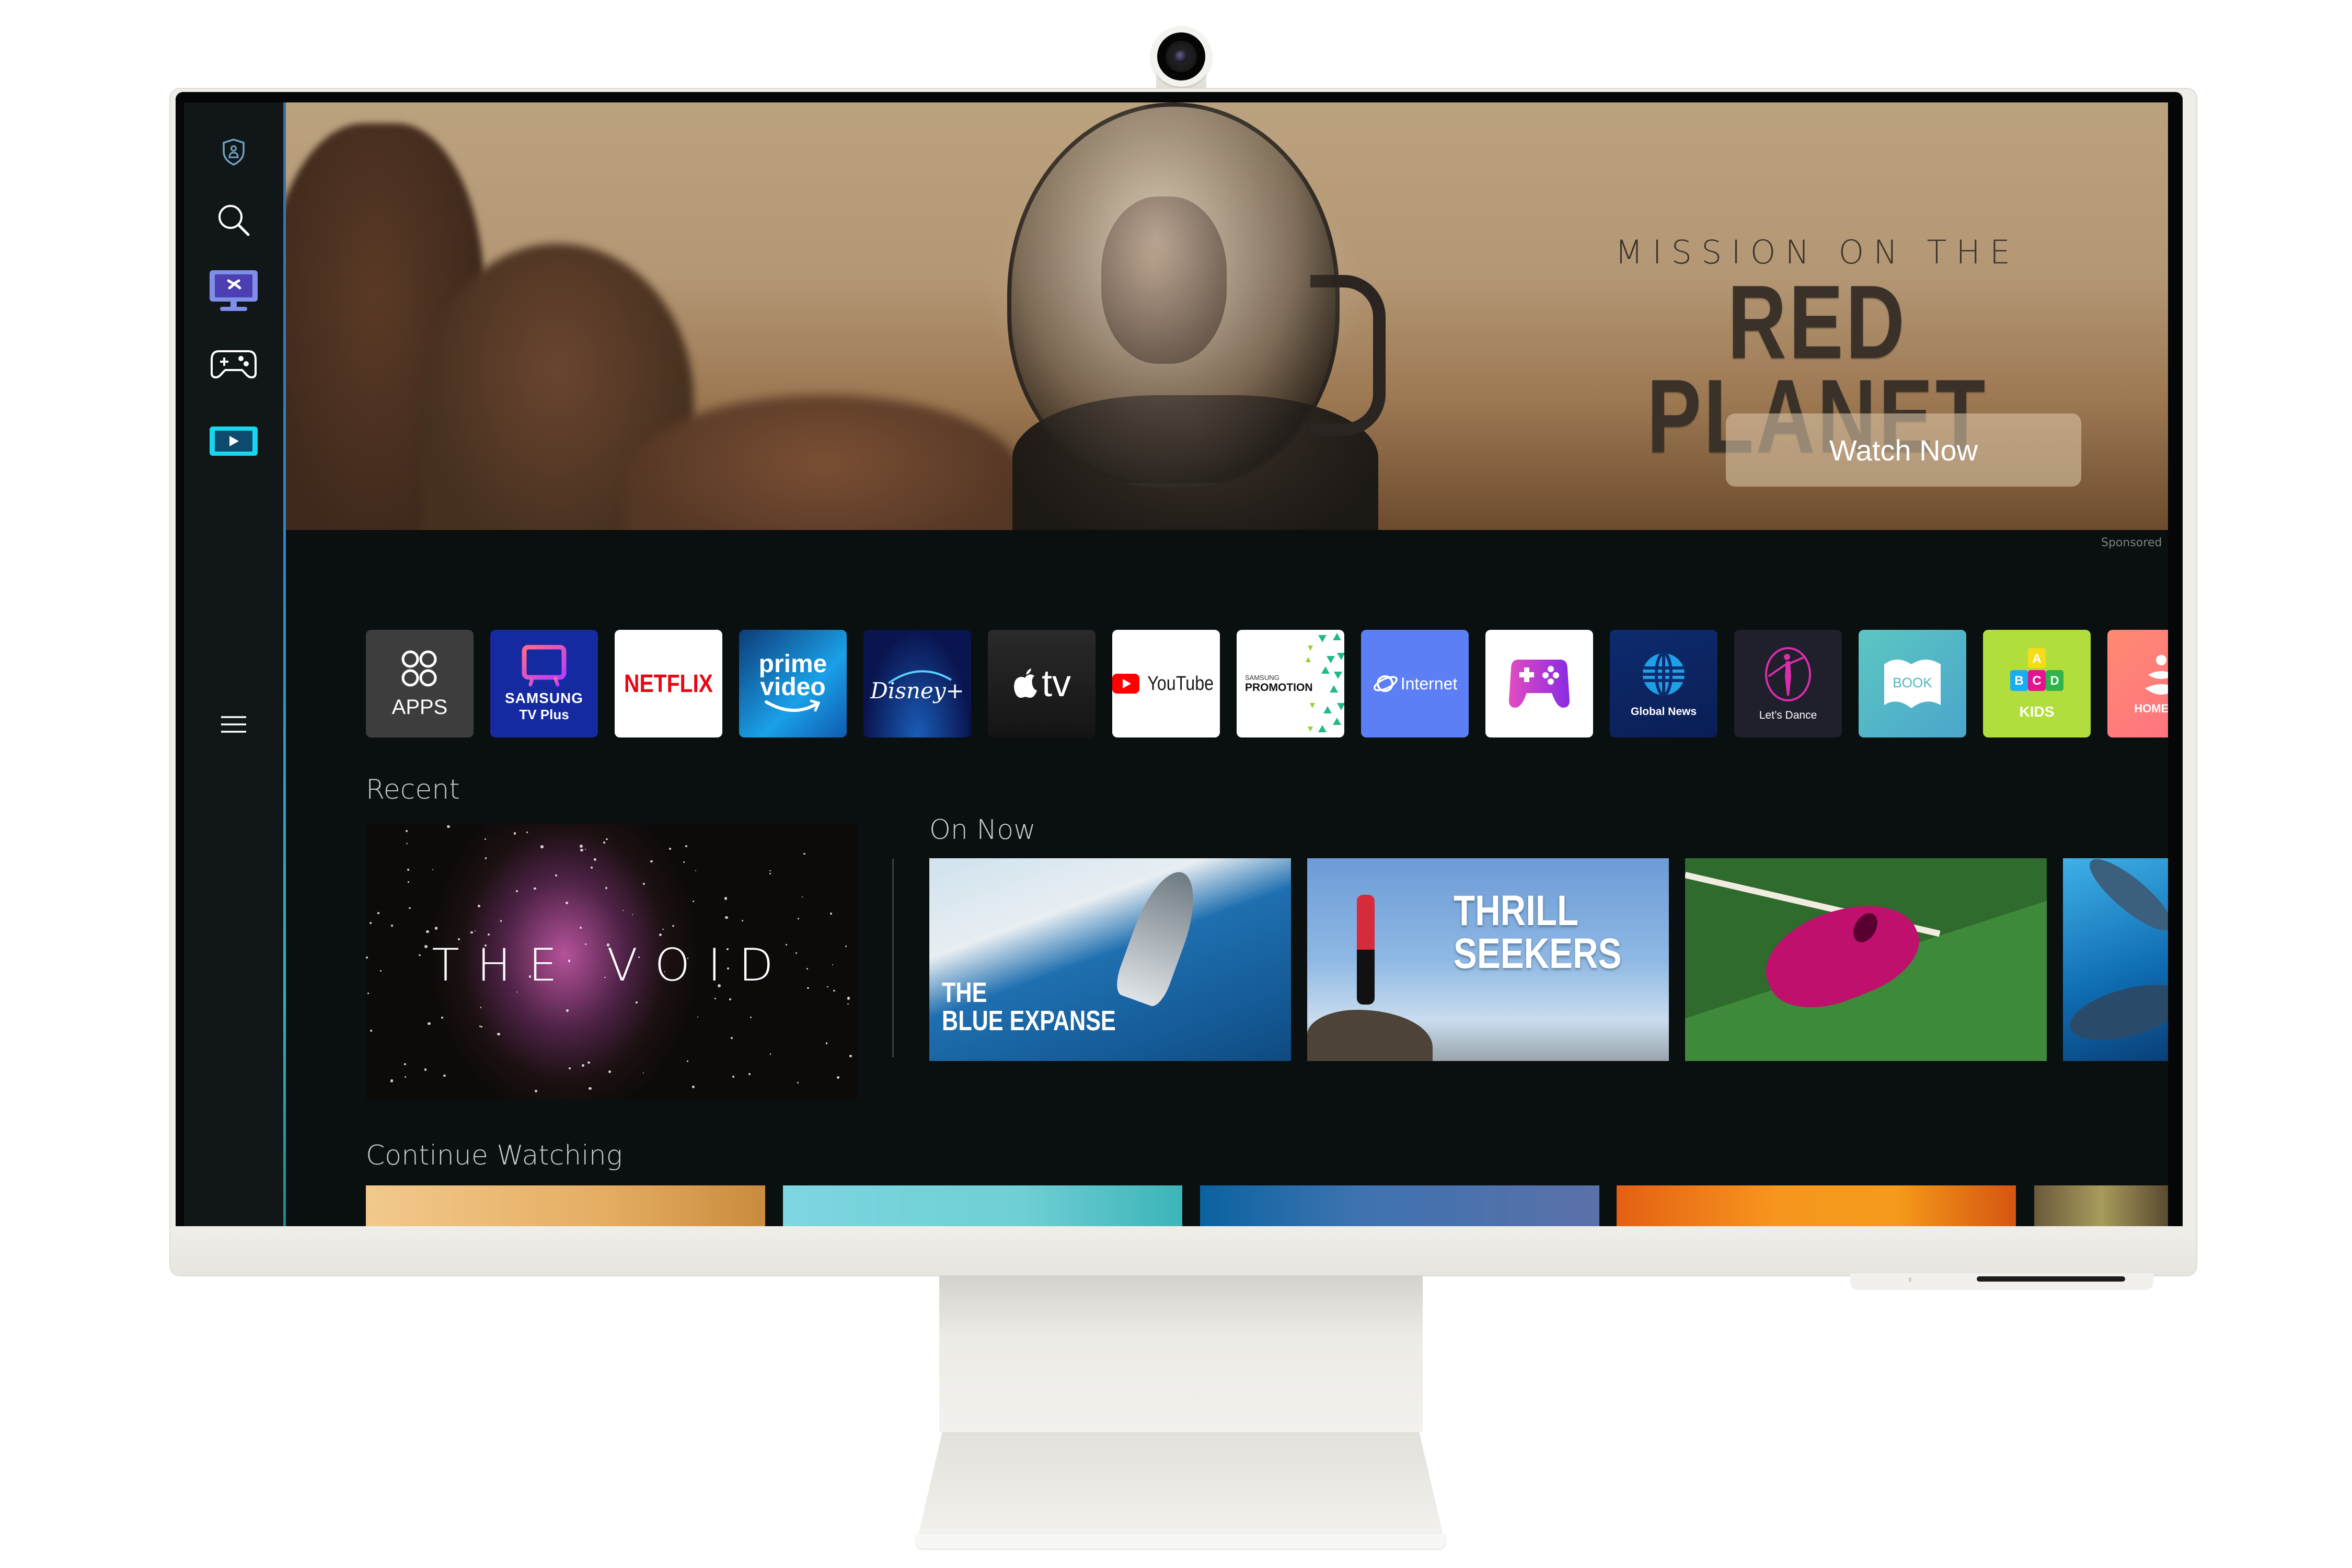 This screenshot has width=2352, height=1568. I want to click on app-tile-samsung-tv-plus: SAMSUNG TV Plus, so click(544, 683).